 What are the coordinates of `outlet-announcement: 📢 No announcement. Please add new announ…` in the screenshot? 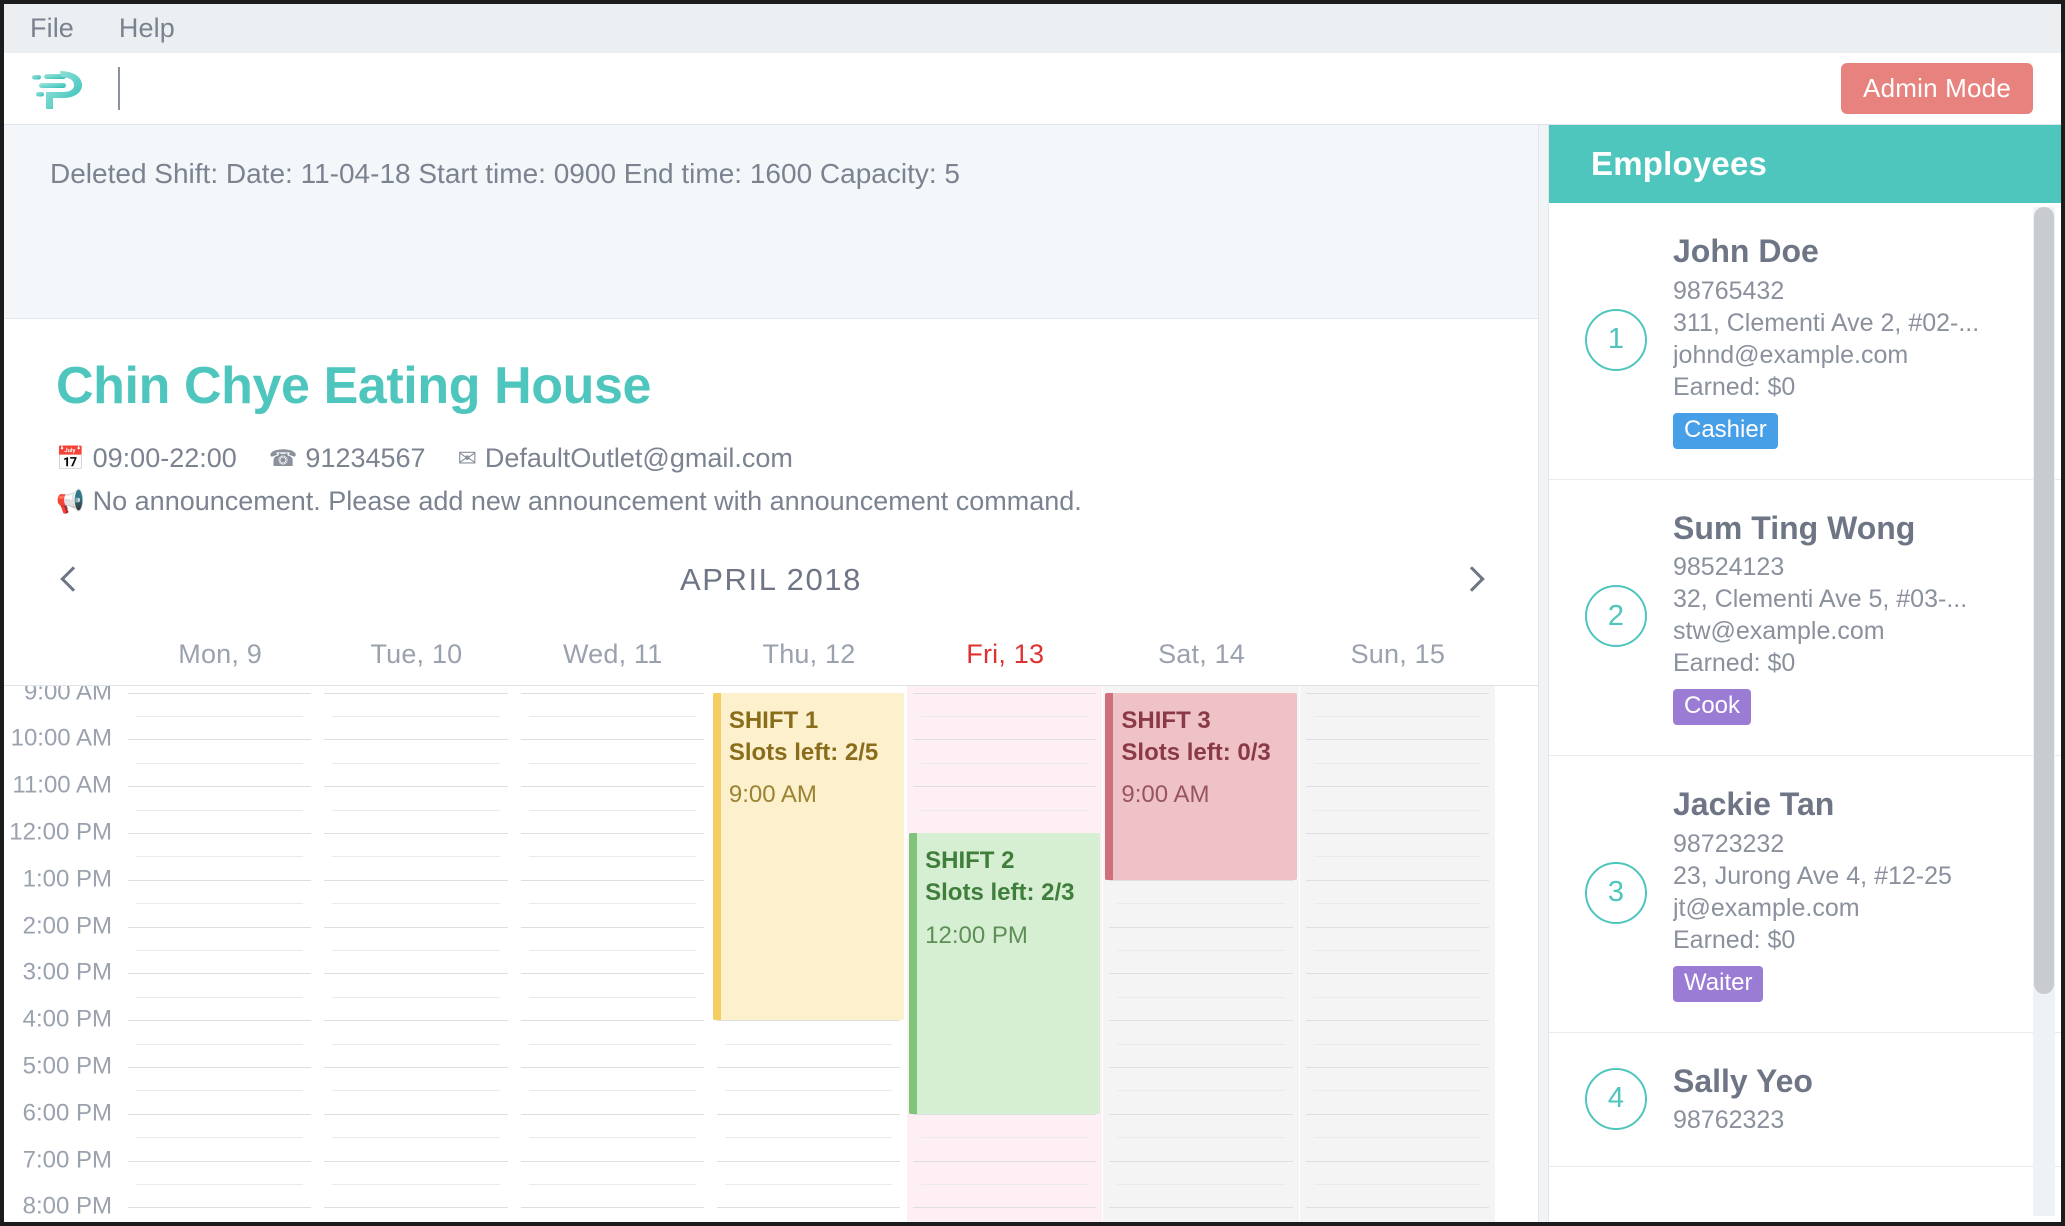 It's located at (774, 501).